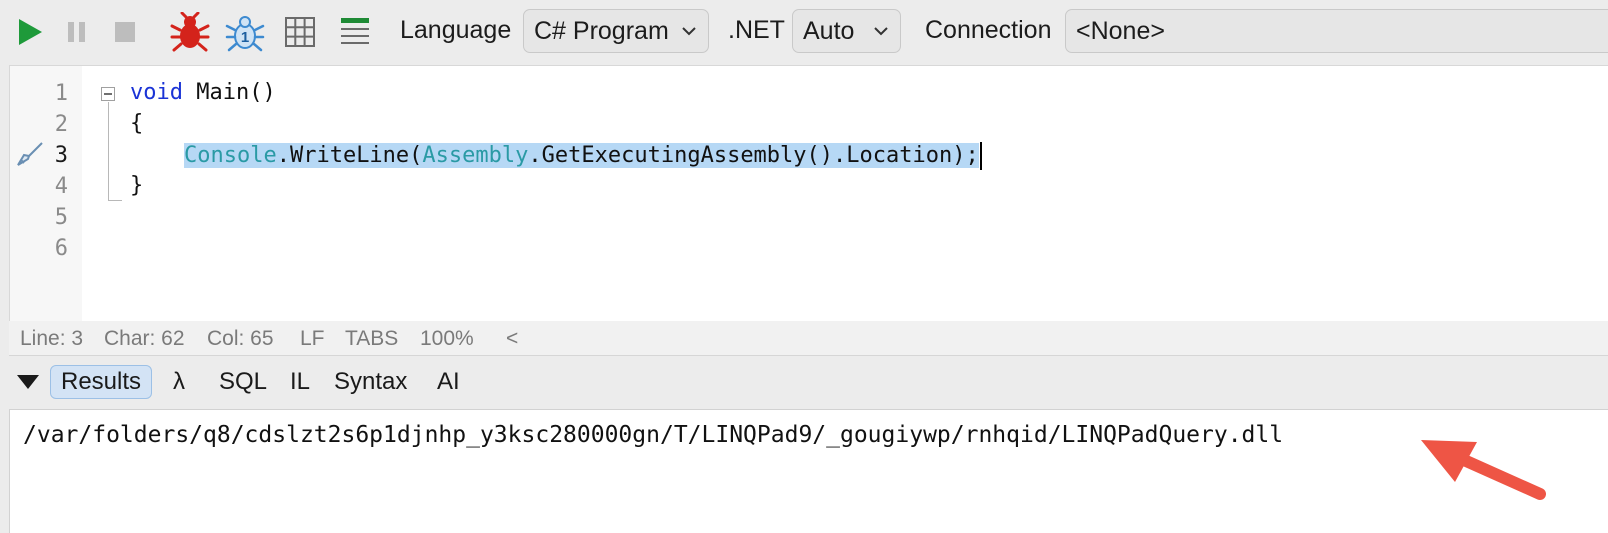  What do you see at coordinates (601, 31) in the screenshot?
I see `language-value: C# Program` at bounding box center [601, 31].